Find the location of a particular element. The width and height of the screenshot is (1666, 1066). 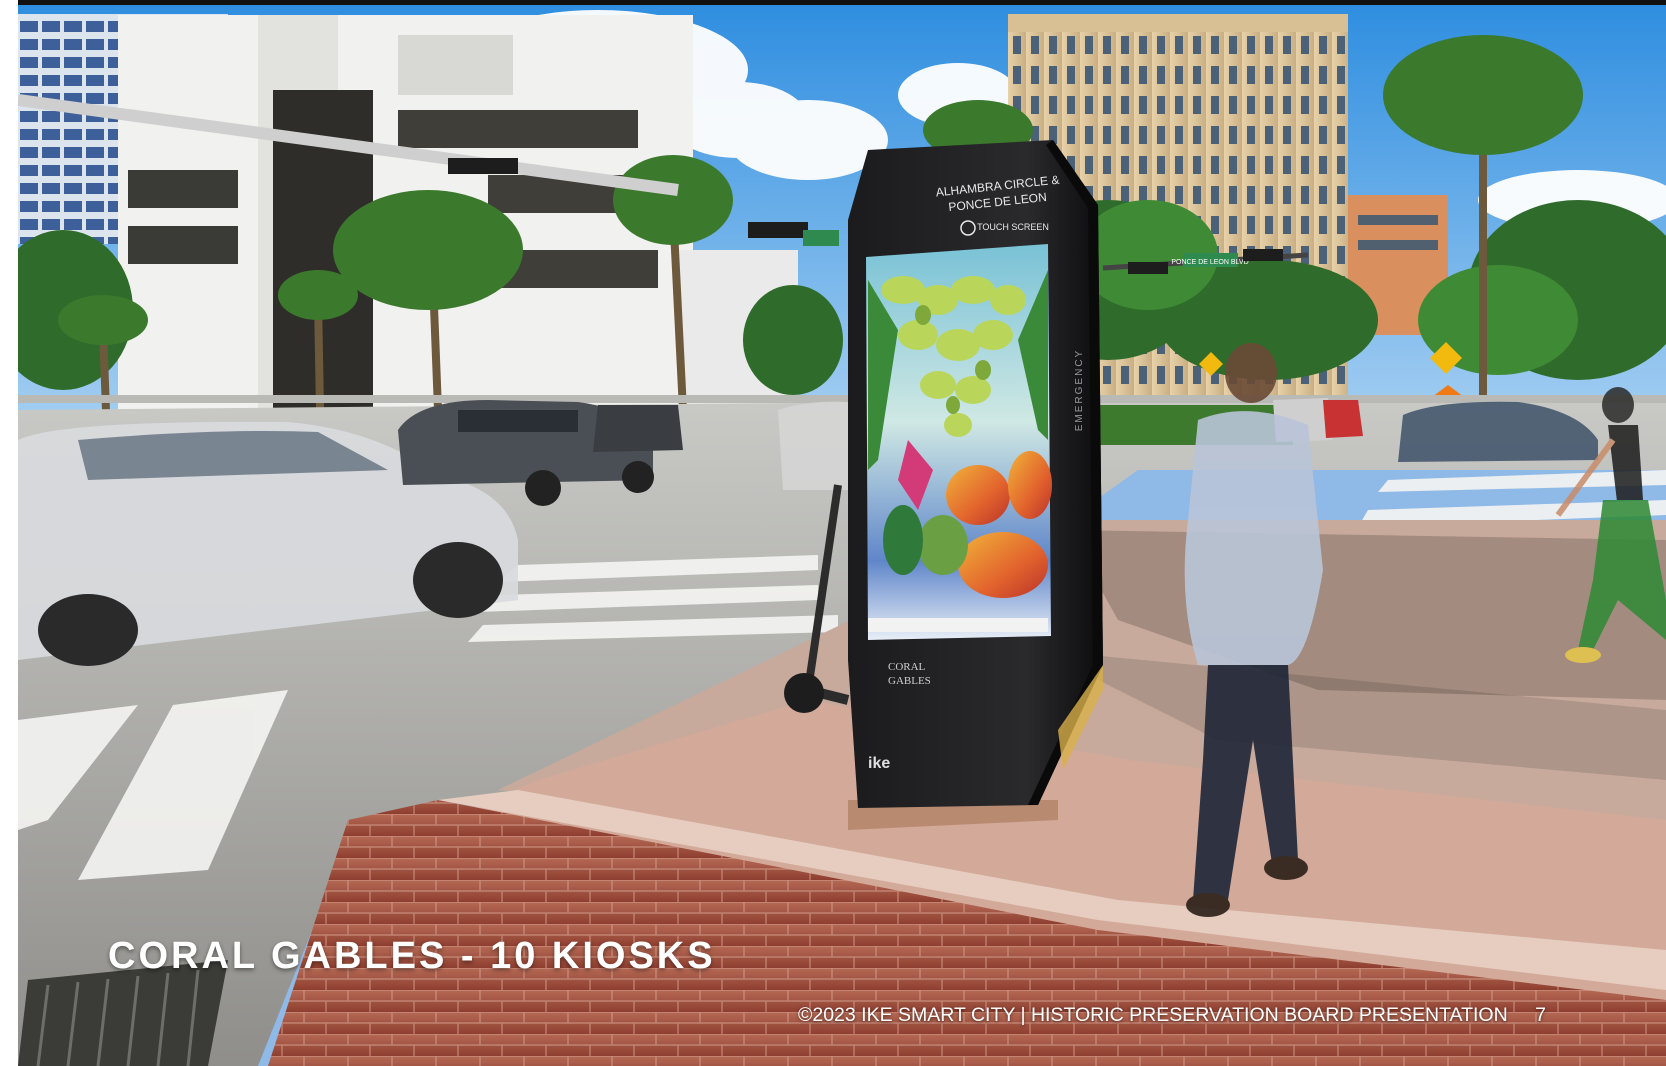

street-sign-text: PONCE DE LEON BLVD is located at coordinates (1209, 262).